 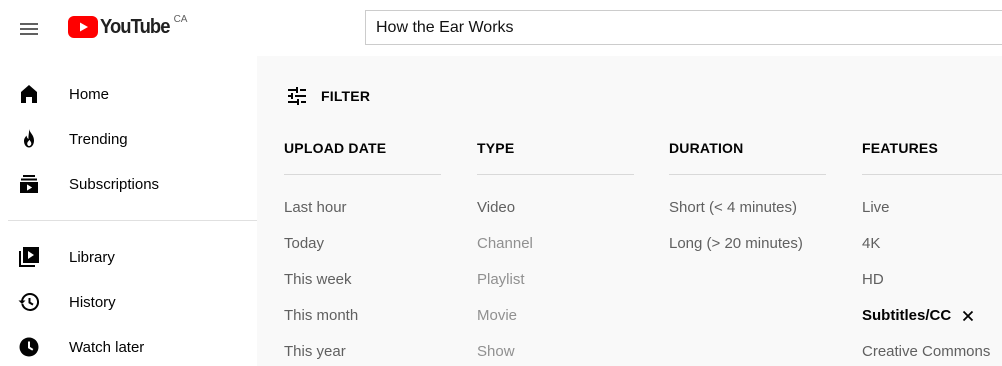 What do you see at coordinates (29, 29) in the screenshot?
I see `menu-icon` at bounding box center [29, 29].